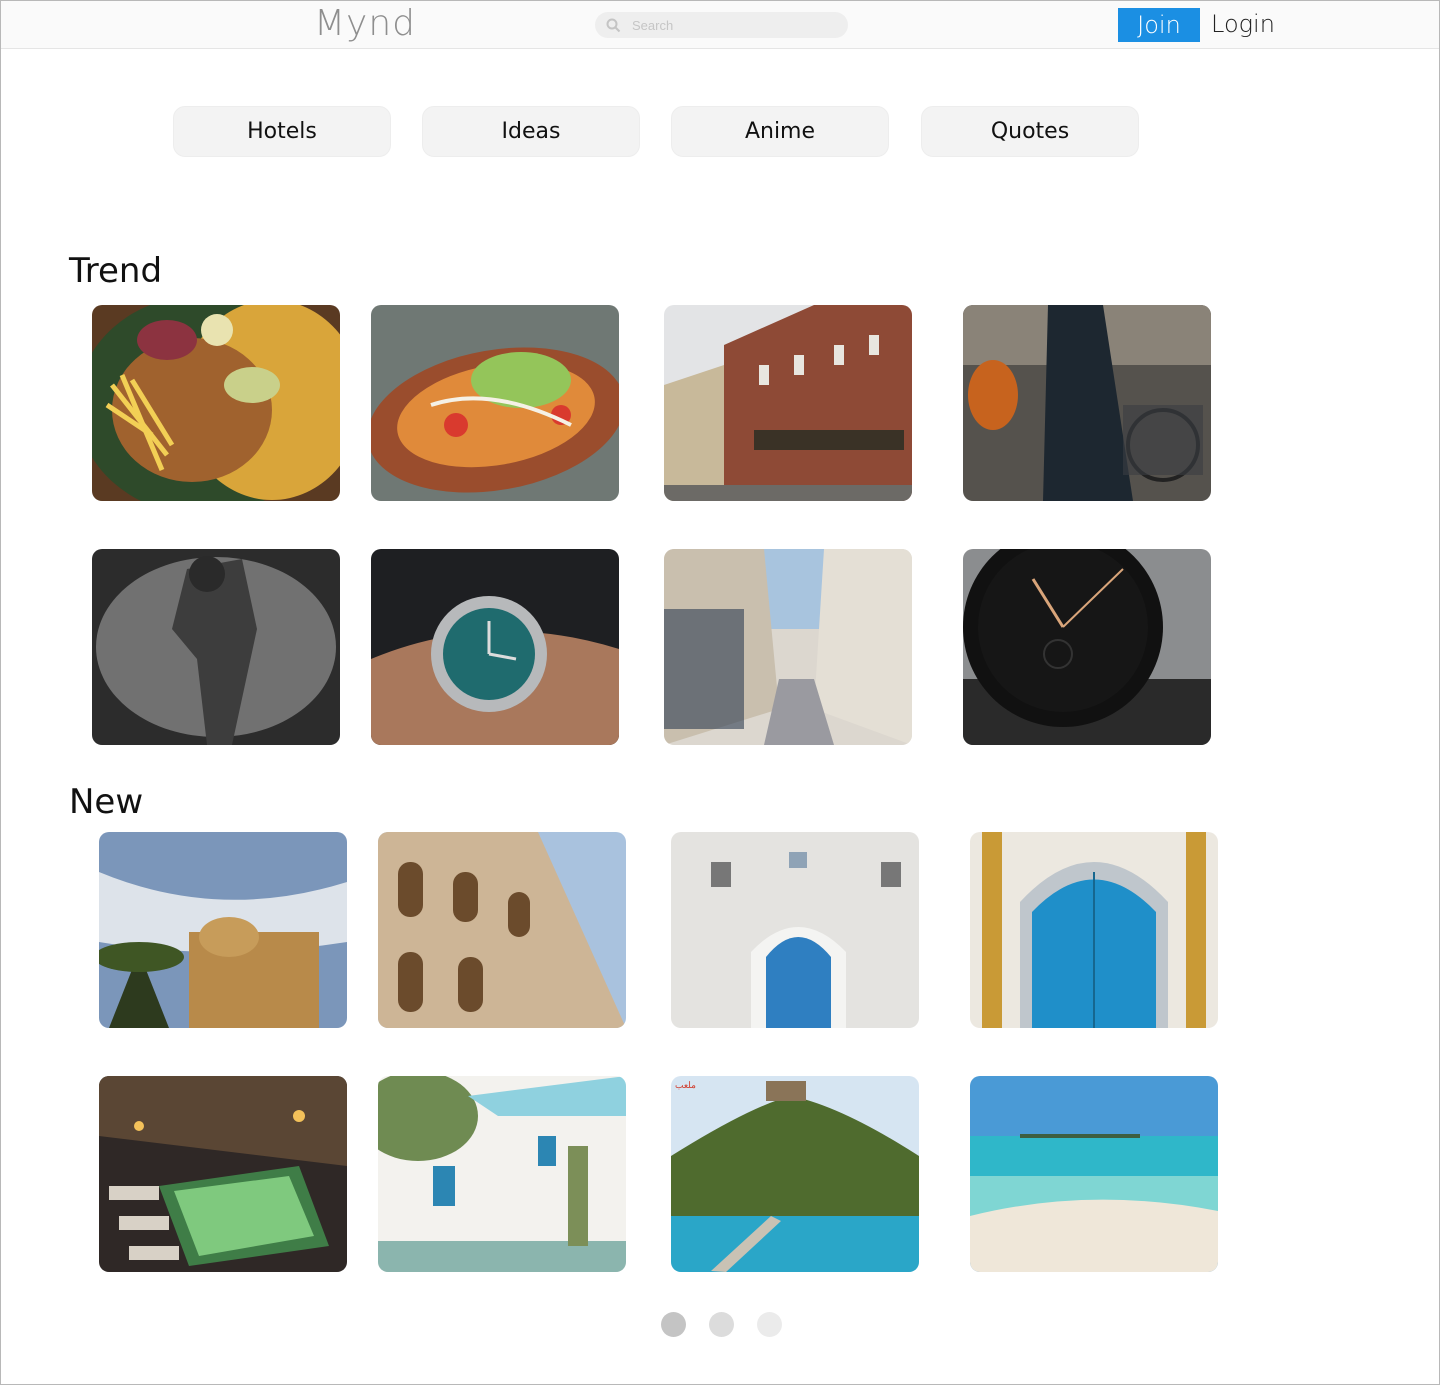  Describe the element at coordinates (502, 1174) in the screenshot. I see `white-house-pool-image` at that location.